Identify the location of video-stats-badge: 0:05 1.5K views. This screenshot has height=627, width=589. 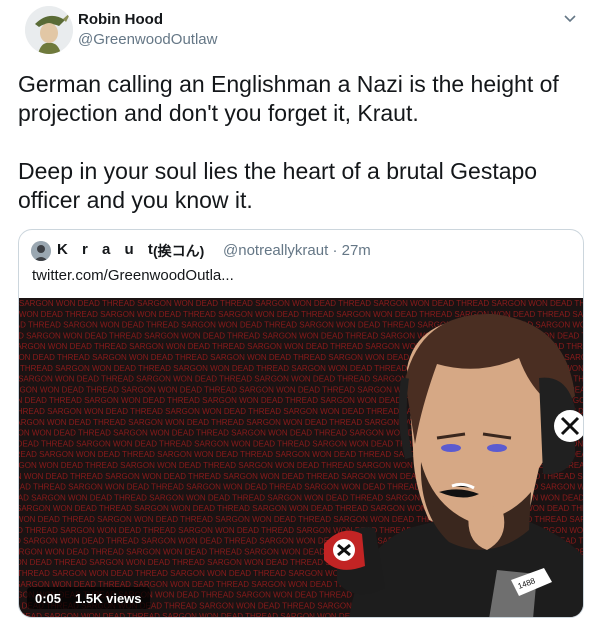
(88, 598).